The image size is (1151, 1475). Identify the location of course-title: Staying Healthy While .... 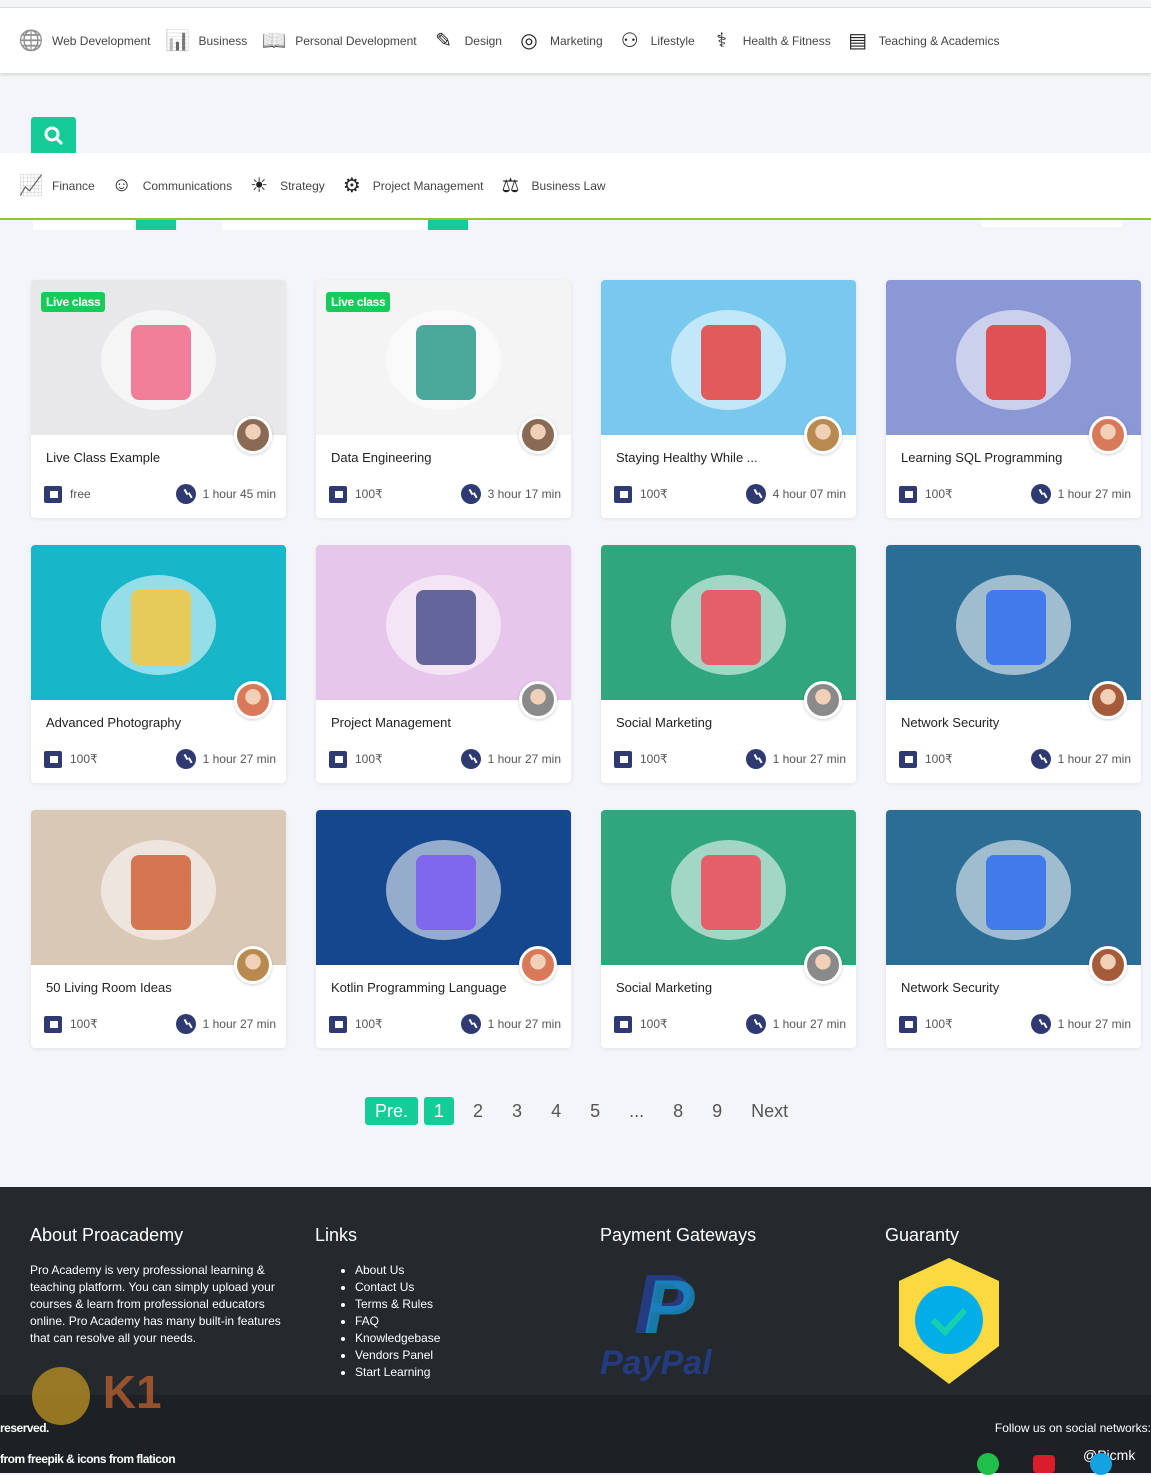
(687, 457).